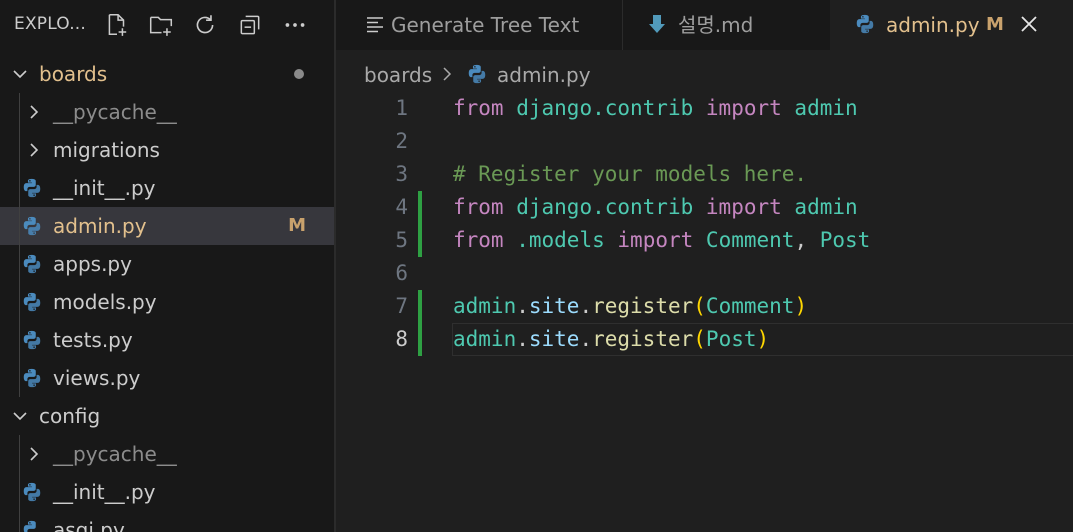  I want to click on close-icon, so click(1029, 24).